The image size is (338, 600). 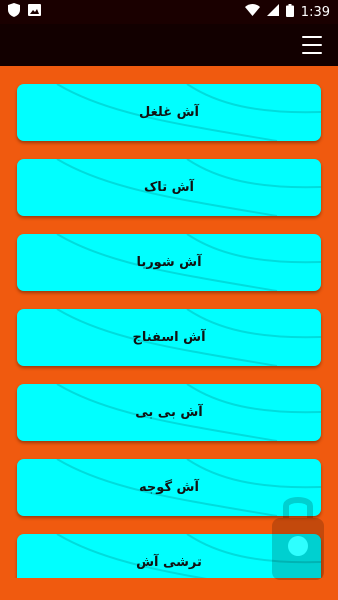 I want to click on list-item-label: آش گوجه, so click(x=169, y=487).